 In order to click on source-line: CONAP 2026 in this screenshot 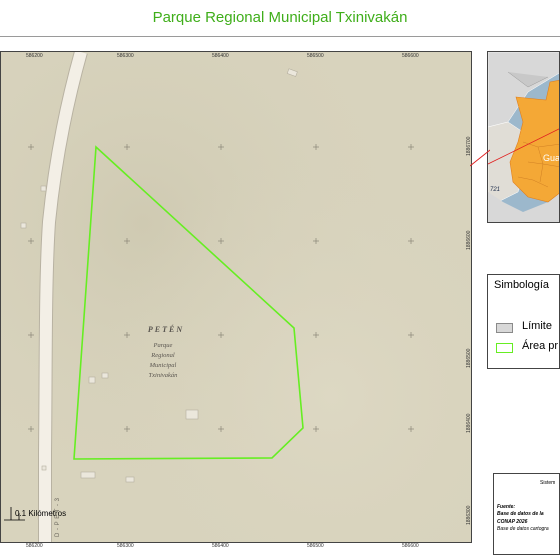, I will do `click(512, 522)`.